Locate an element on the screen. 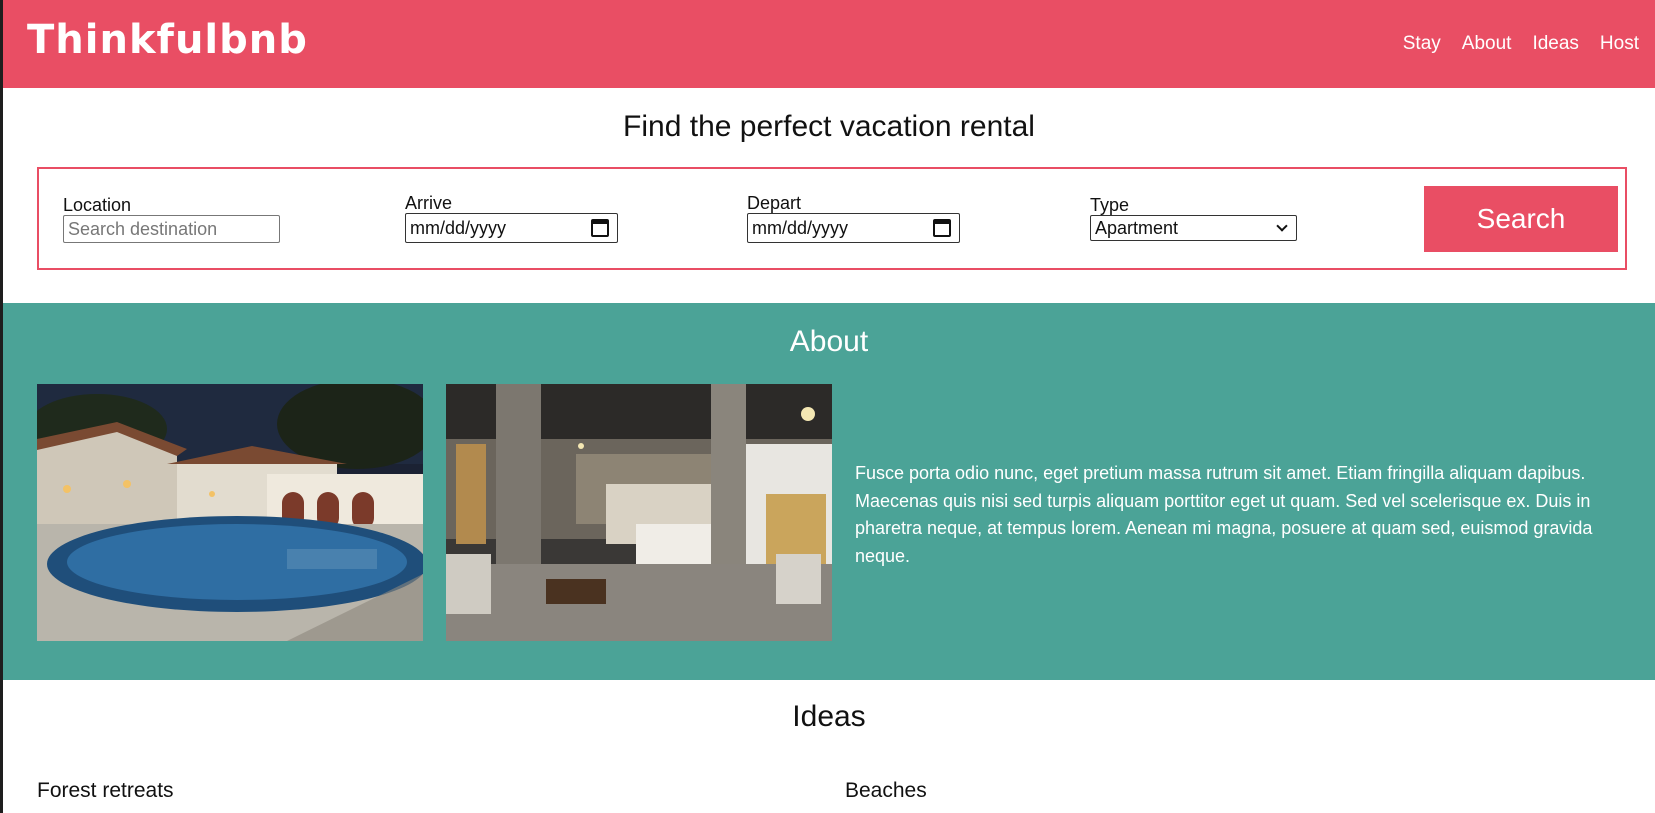  arrive-field-group: Arrive mm/dd/yyyy is located at coordinates (511, 218).